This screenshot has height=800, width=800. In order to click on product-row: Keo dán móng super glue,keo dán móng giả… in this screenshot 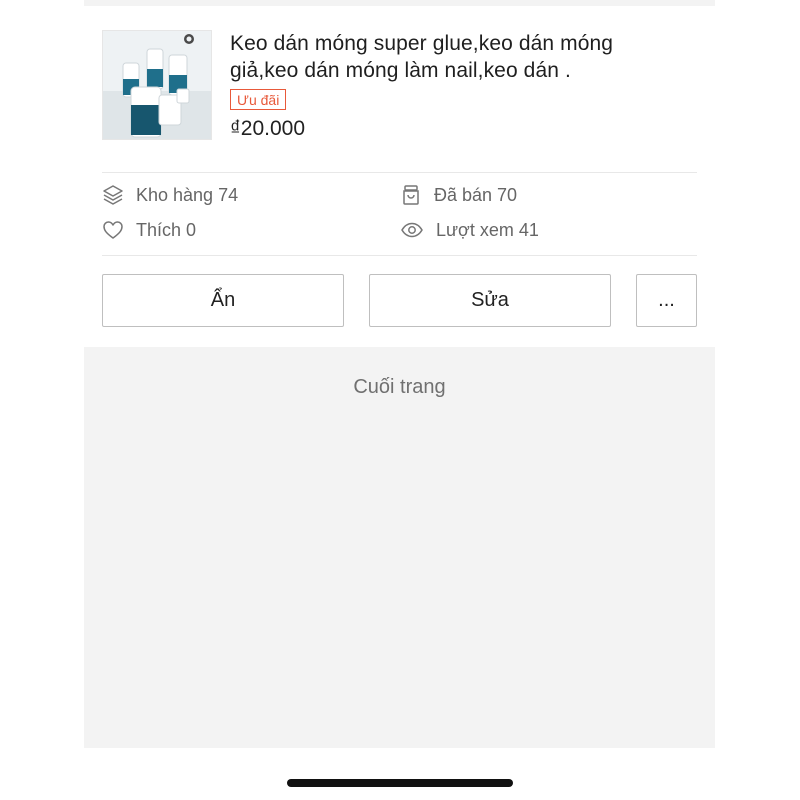, I will do `click(399, 101)`.